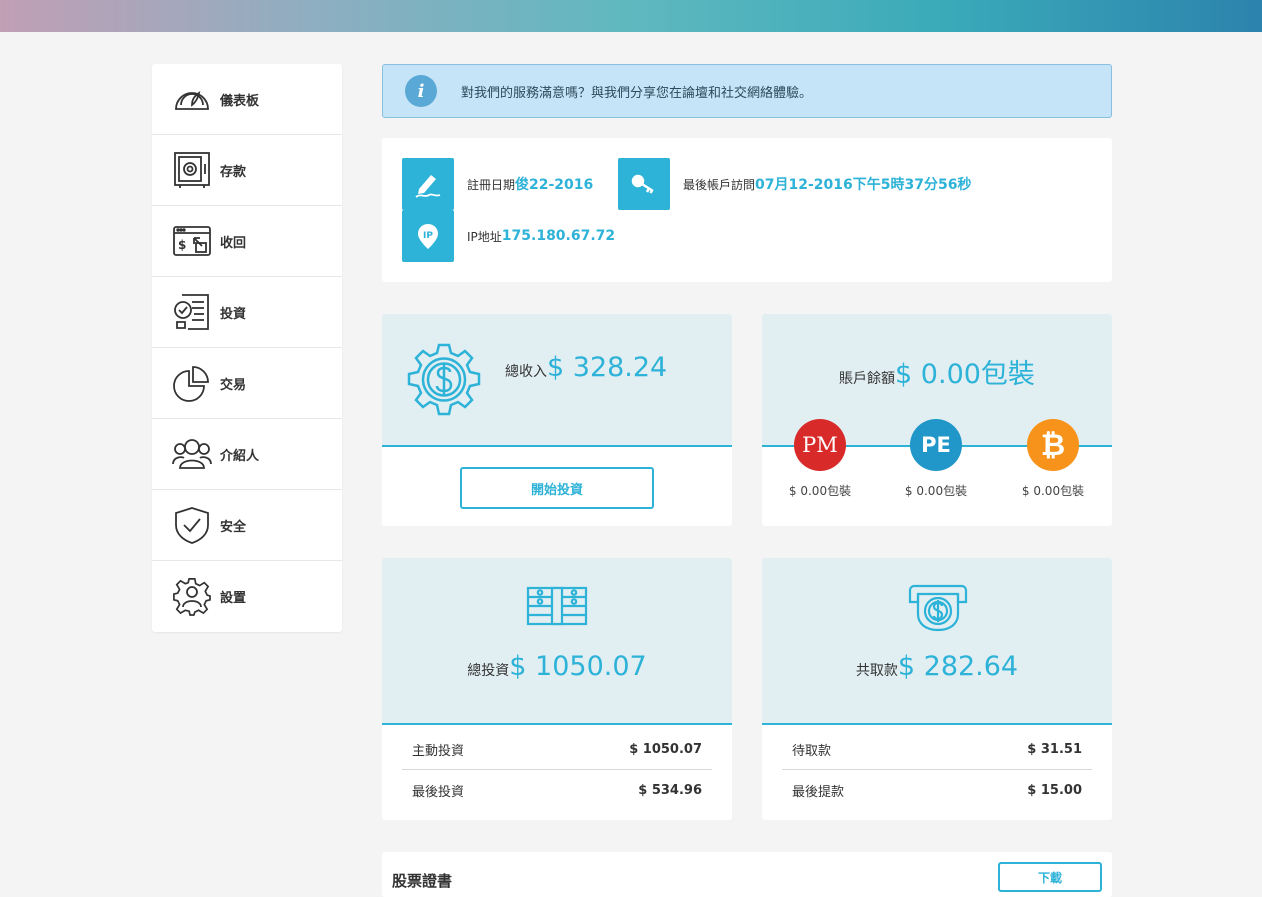 Image resolution: width=1262 pixels, height=897 pixels. Describe the element at coordinates (719, 184) in the screenshot. I see `last-access-label: 最後帳戶訪問` at that location.